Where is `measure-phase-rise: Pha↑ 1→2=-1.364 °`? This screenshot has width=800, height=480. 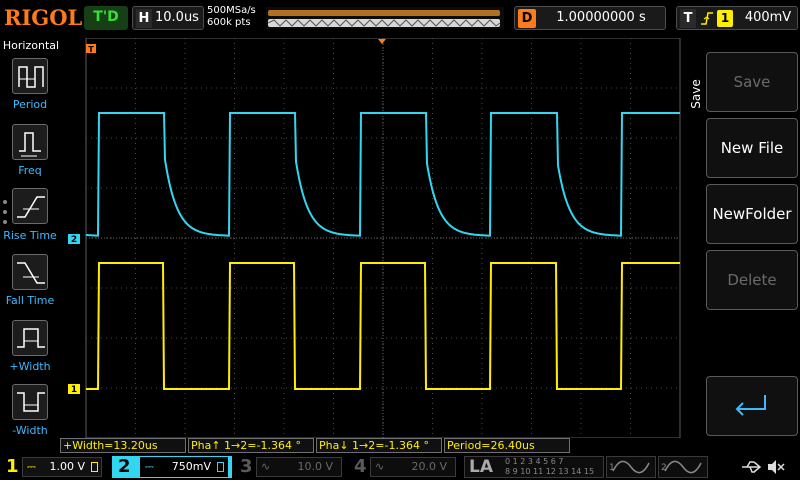 measure-phase-rise: Pha↑ 1→2=-1.364 ° is located at coordinates (251, 445).